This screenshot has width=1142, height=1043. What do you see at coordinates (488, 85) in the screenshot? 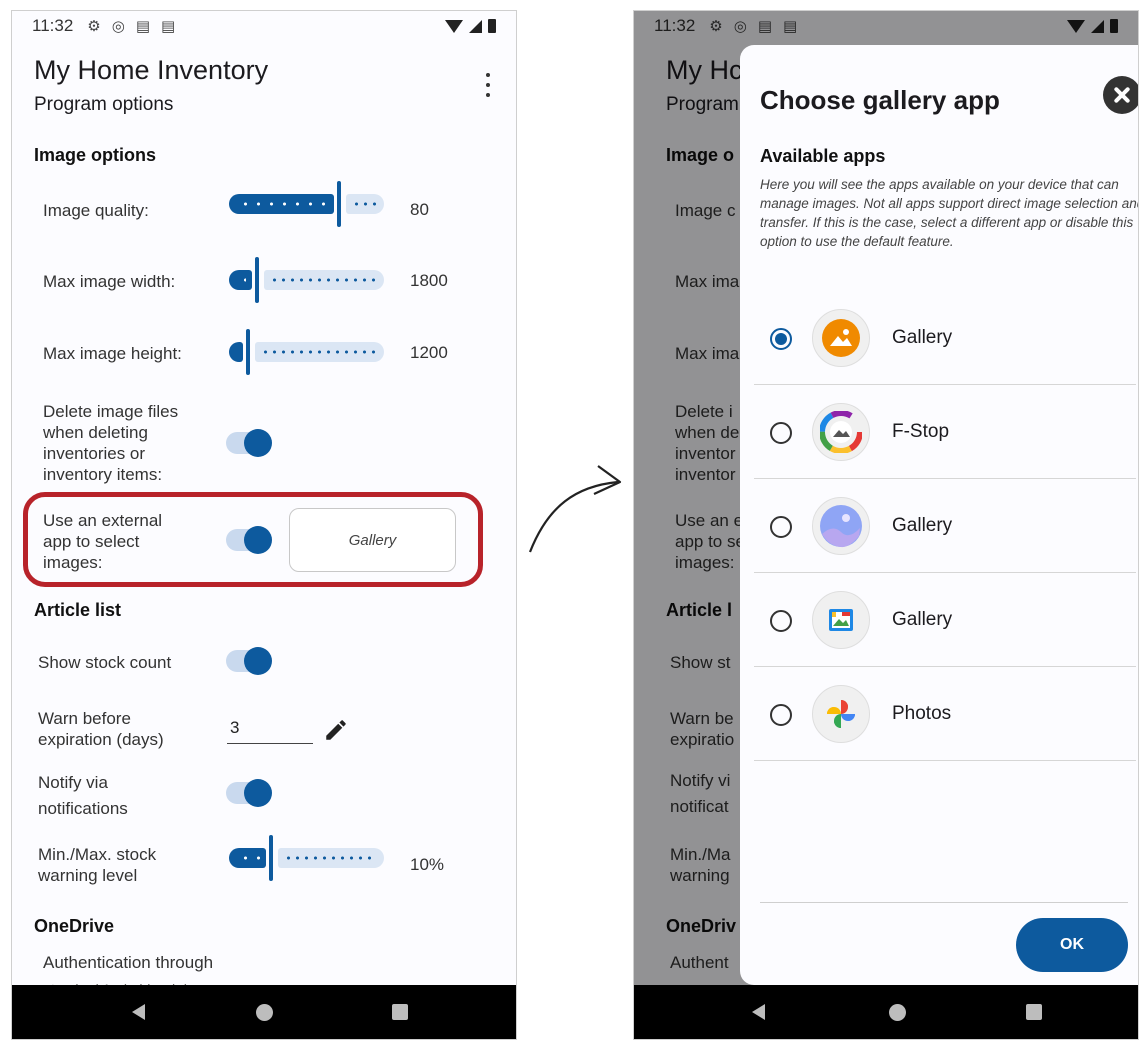
I see `overflow-menu-icon` at bounding box center [488, 85].